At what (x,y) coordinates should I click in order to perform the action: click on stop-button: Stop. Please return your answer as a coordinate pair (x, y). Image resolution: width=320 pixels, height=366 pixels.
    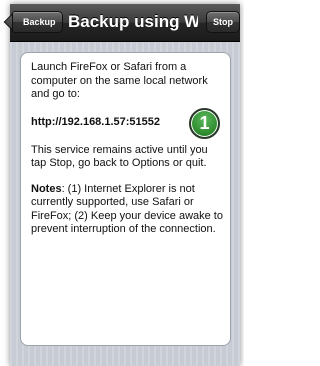
    Looking at the image, I should click on (223, 22).